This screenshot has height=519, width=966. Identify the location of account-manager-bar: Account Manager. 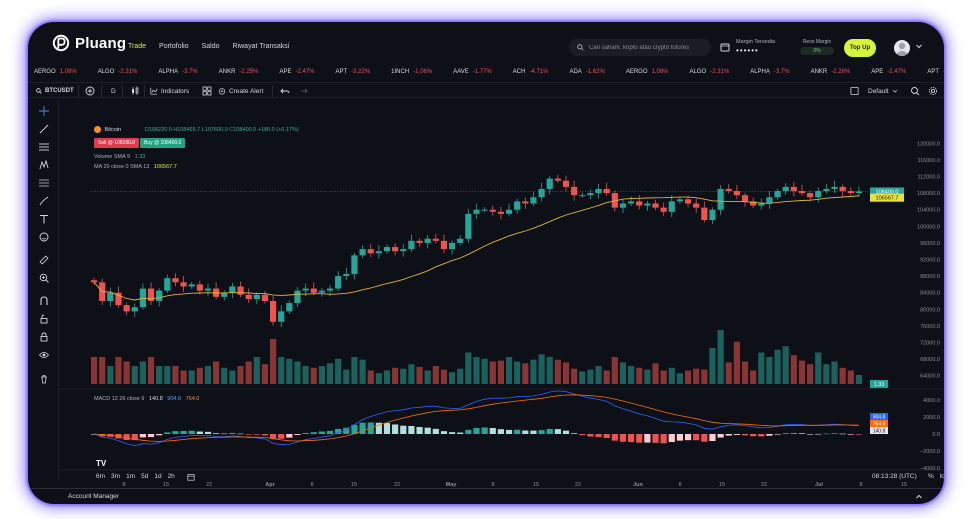
(486, 496).